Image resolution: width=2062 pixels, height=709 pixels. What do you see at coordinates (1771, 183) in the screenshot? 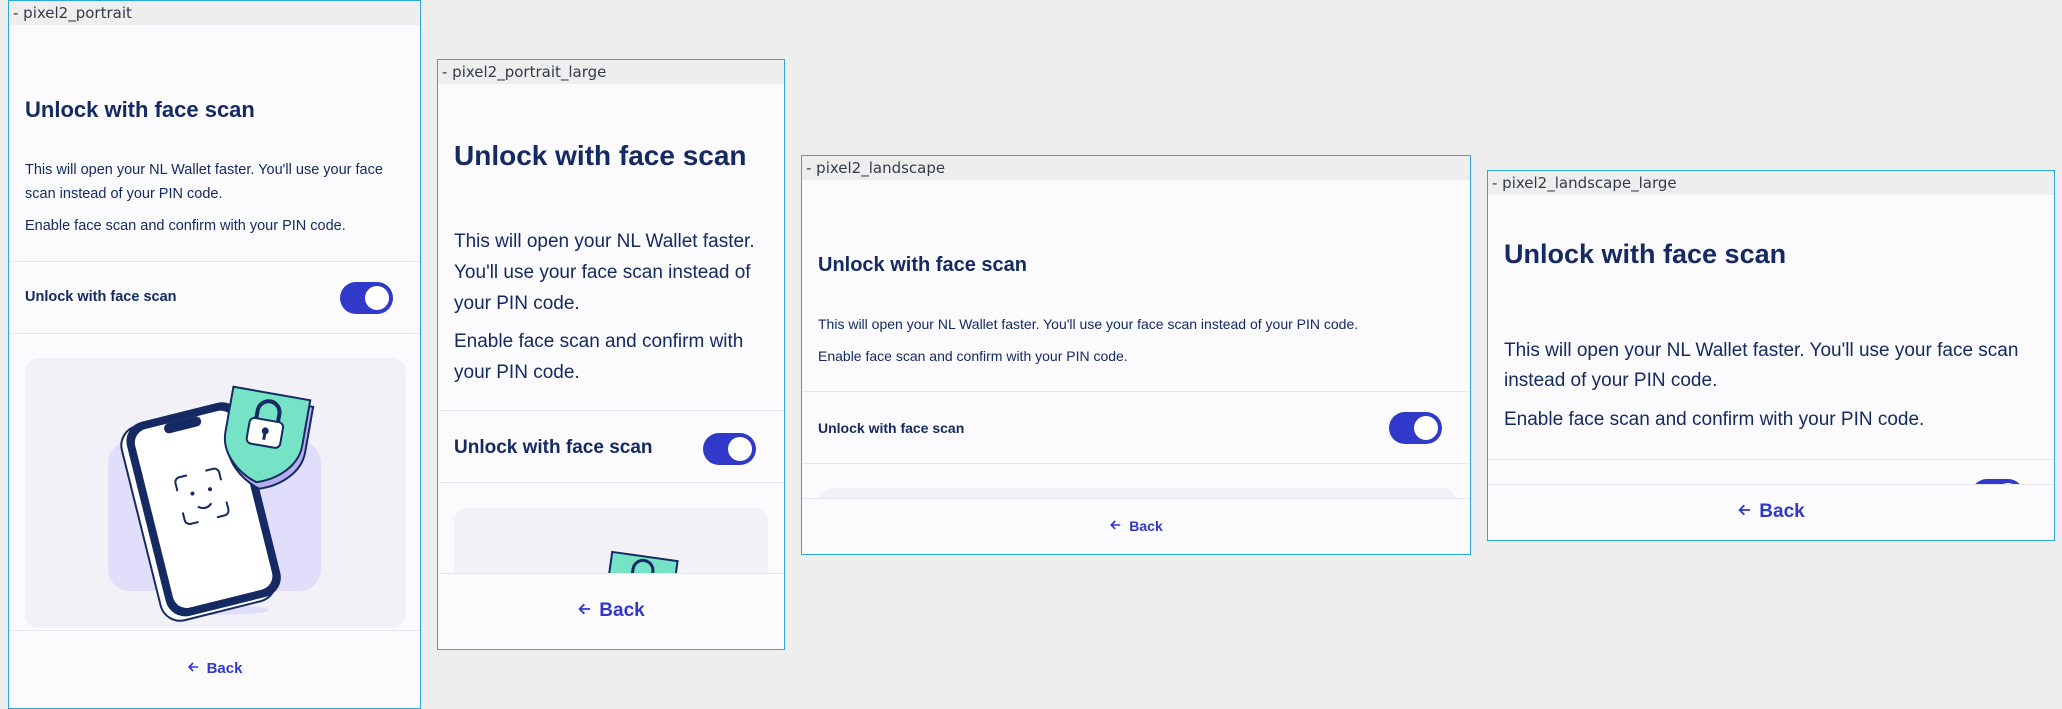
I see `frame-label: - pixel2_landscape_large` at bounding box center [1771, 183].